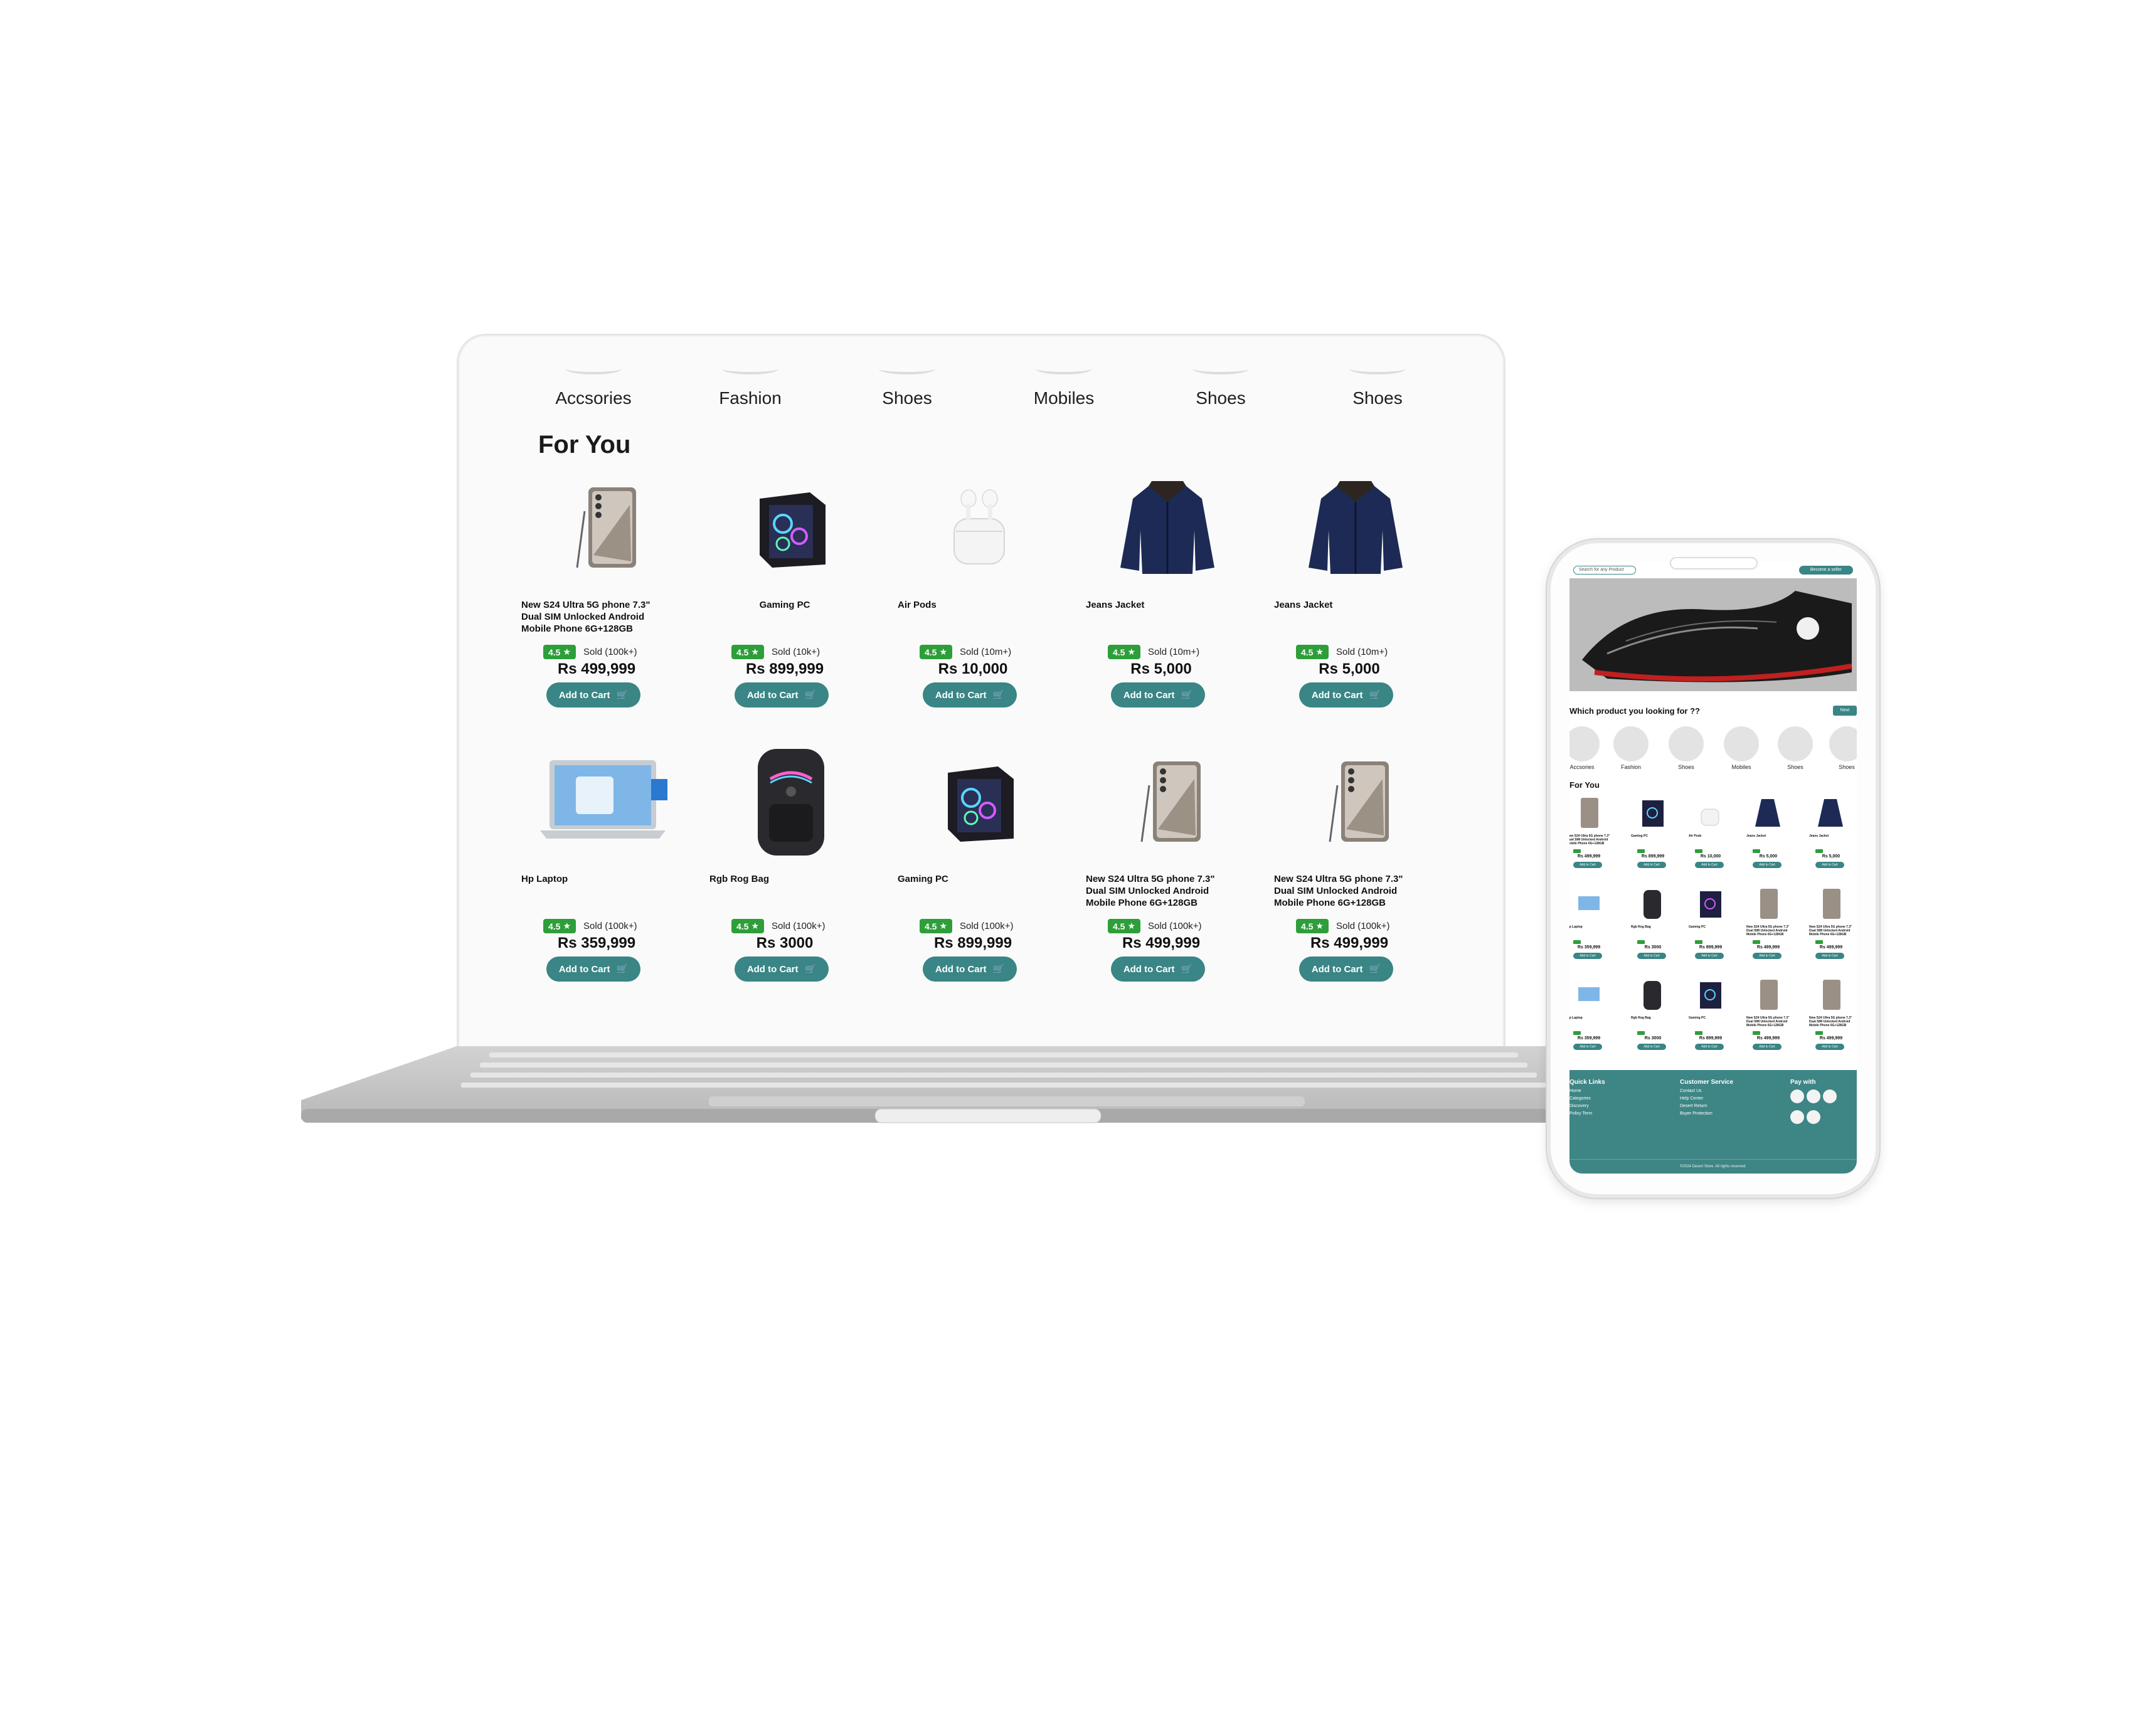  I want to click on customer-service-title: Customer Service, so click(1707, 1082).